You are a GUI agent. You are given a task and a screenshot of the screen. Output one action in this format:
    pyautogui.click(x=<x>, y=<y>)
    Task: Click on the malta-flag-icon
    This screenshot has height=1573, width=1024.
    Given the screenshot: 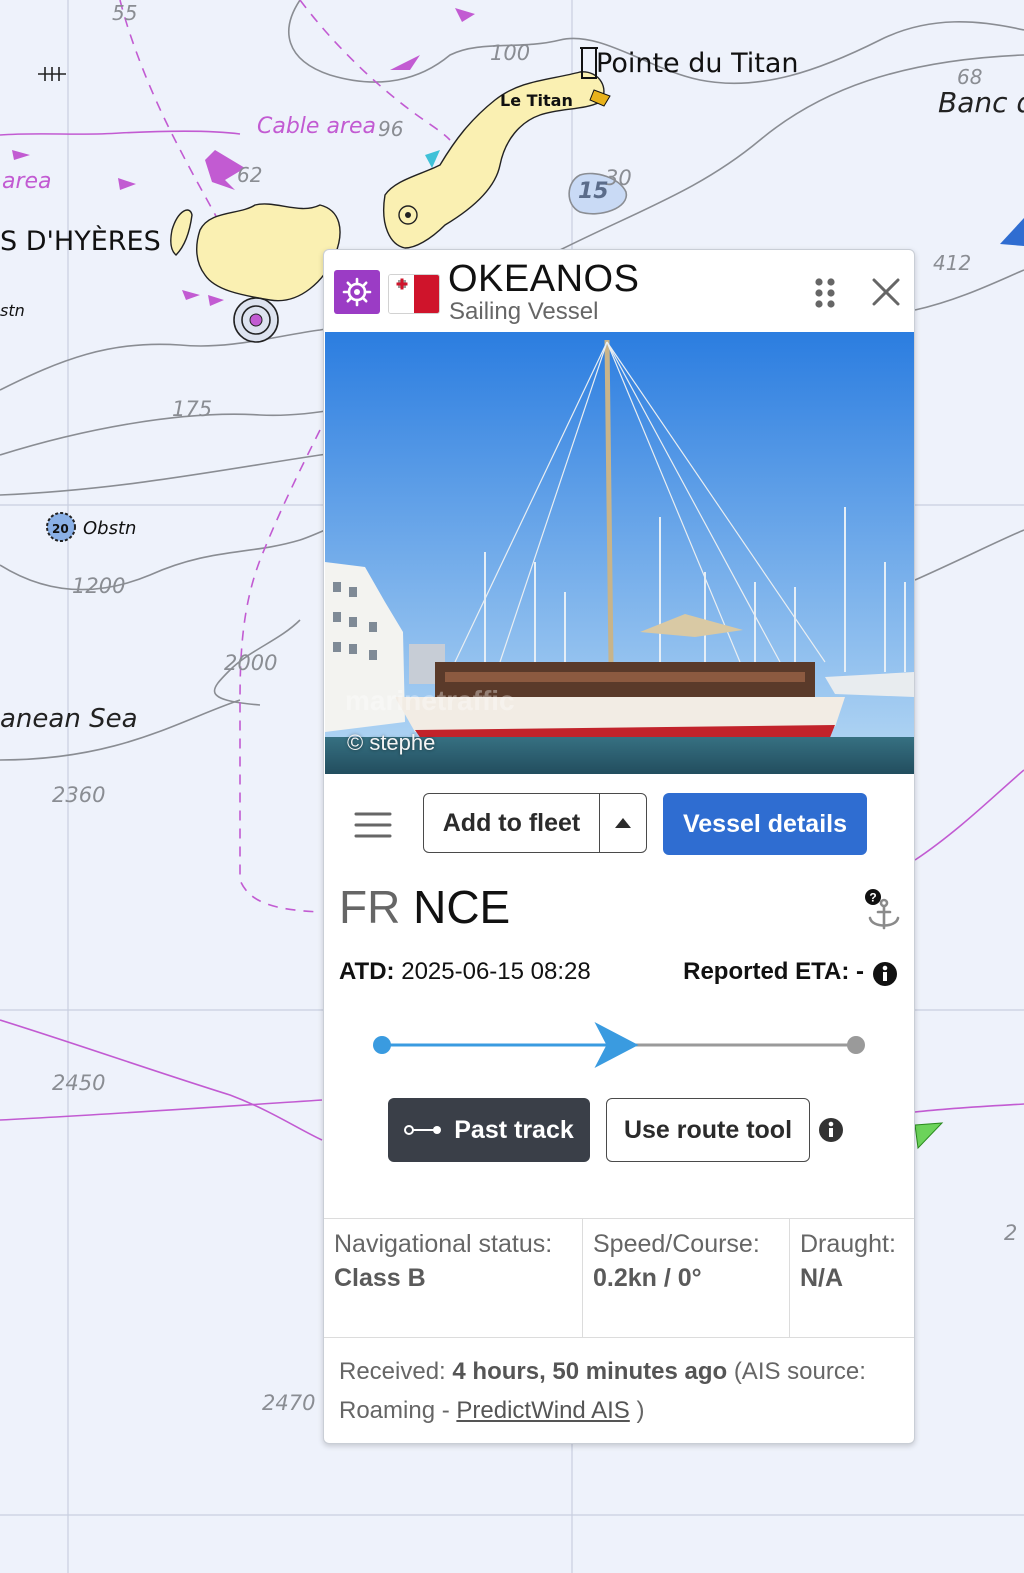 What is the action you would take?
    pyautogui.click(x=414, y=294)
    